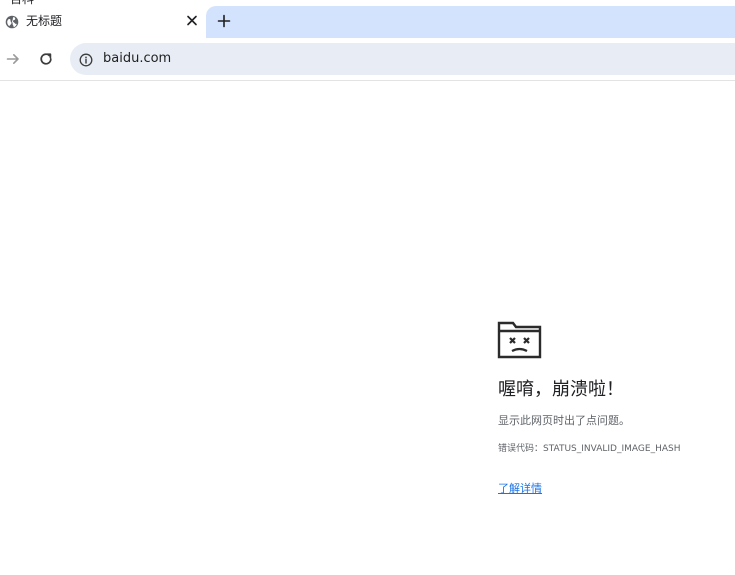  I want to click on forward-button, so click(13, 59).